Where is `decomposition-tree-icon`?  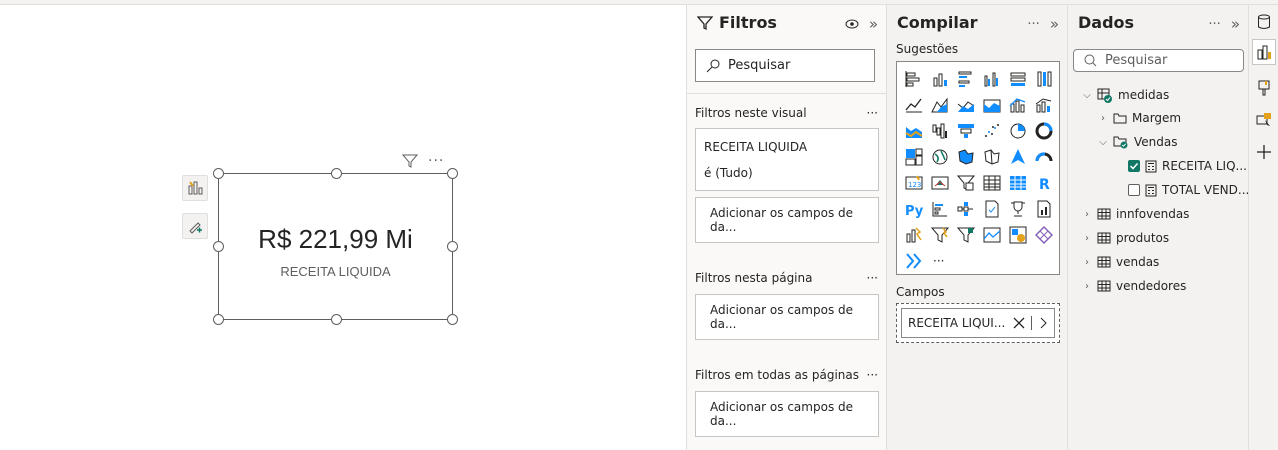
decomposition-tree-icon is located at coordinates (966, 209).